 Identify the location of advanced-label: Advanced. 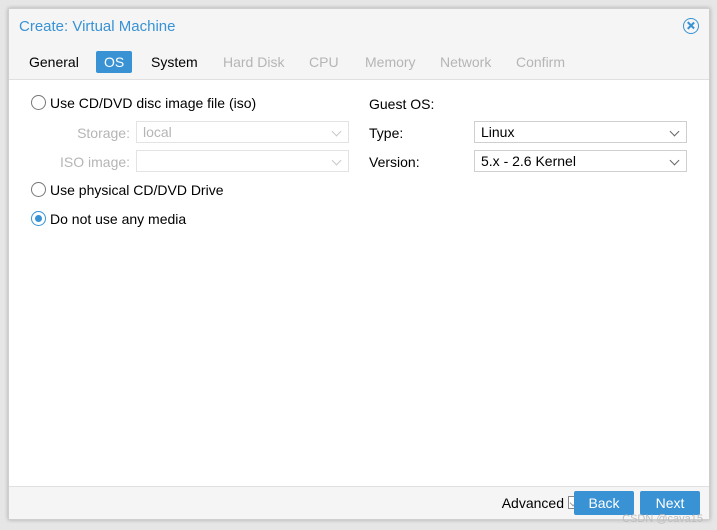
(532, 503).